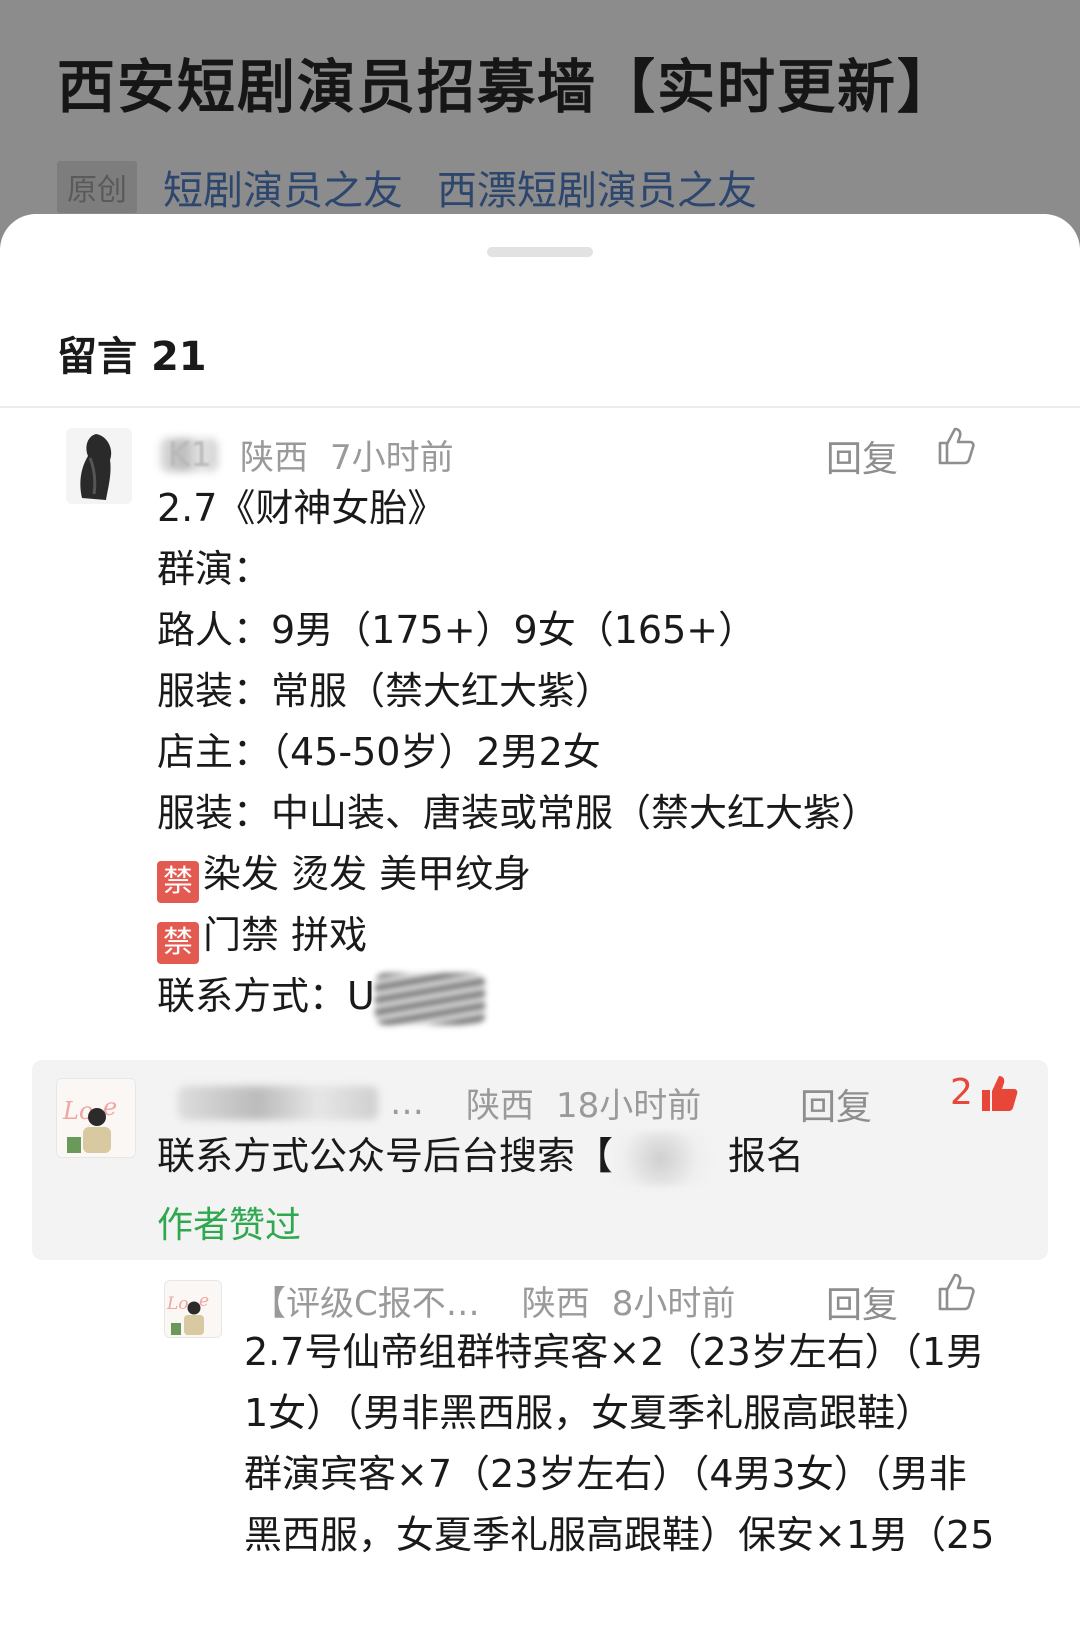 Image resolution: width=1080 pixels, height=1645 pixels. I want to click on comments-header-label: 留言, so click(97, 357).